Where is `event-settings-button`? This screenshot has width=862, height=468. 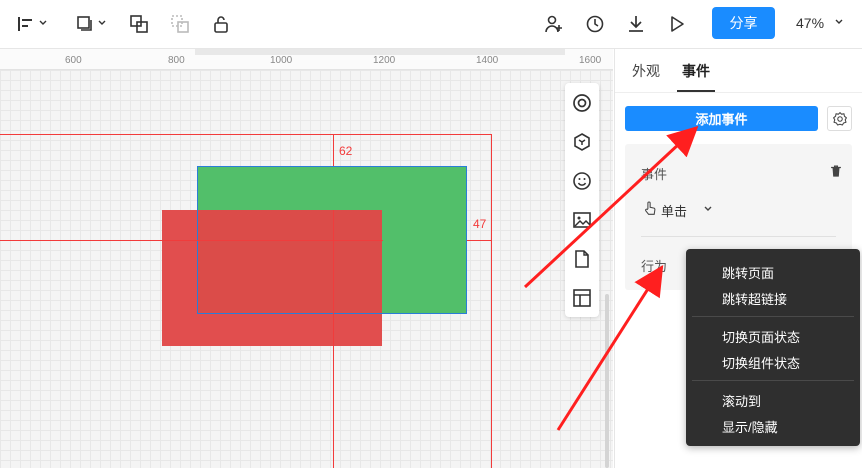
event-settings-button is located at coordinates (839, 118).